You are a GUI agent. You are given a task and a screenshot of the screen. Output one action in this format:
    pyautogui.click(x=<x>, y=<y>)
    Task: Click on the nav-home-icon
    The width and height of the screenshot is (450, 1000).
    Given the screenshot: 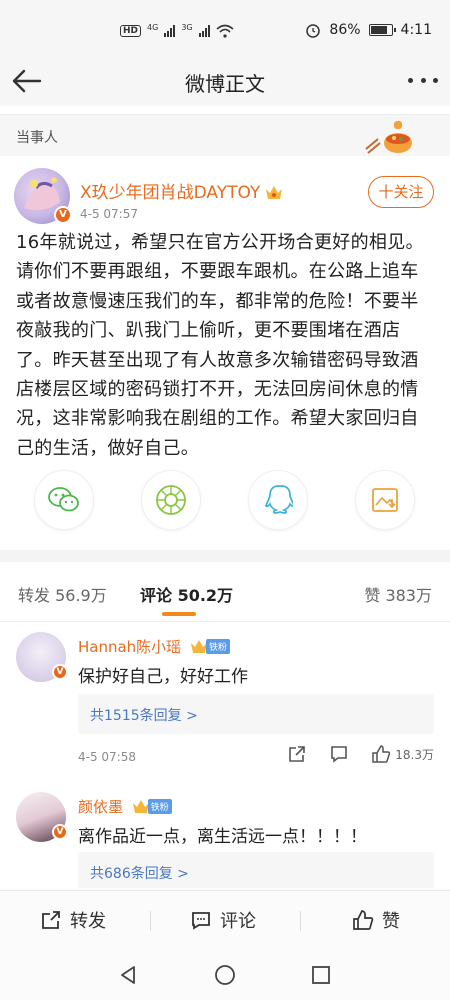 What is the action you would take?
    pyautogui.click(x=225, y=975)
    